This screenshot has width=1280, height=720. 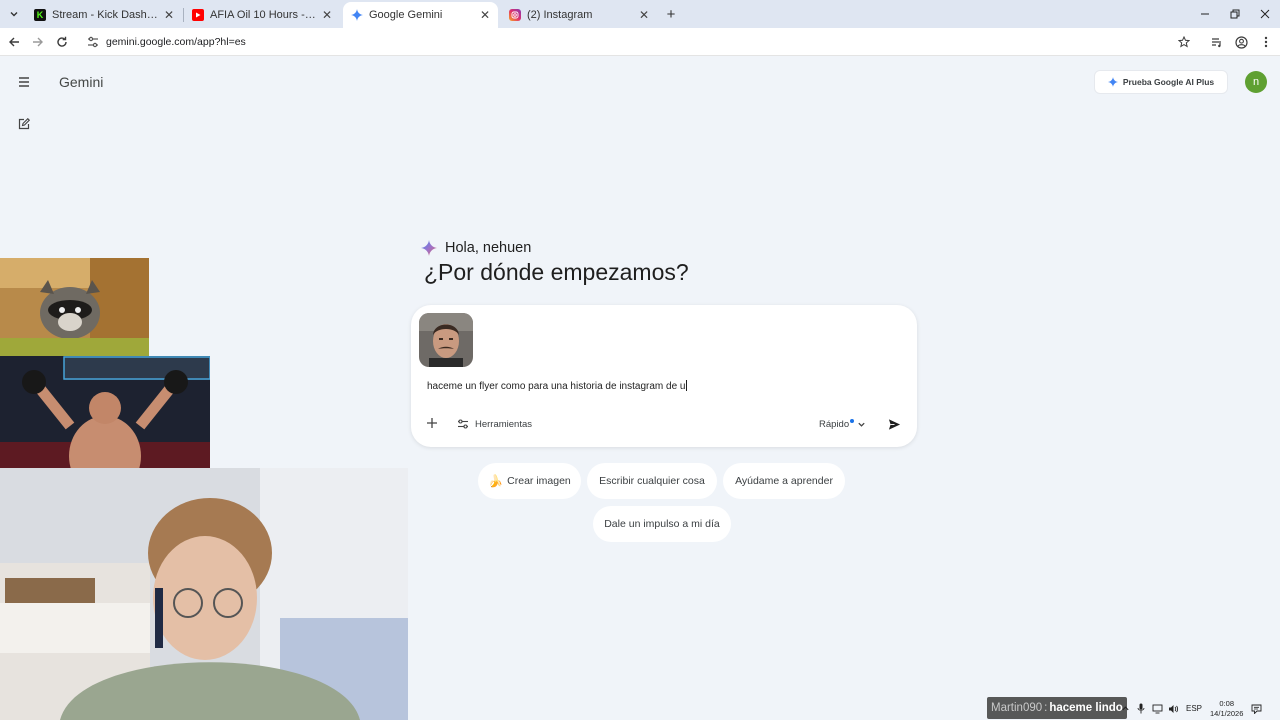 I want to click on clock-time: 0:08, so click(x=1226, y=703).